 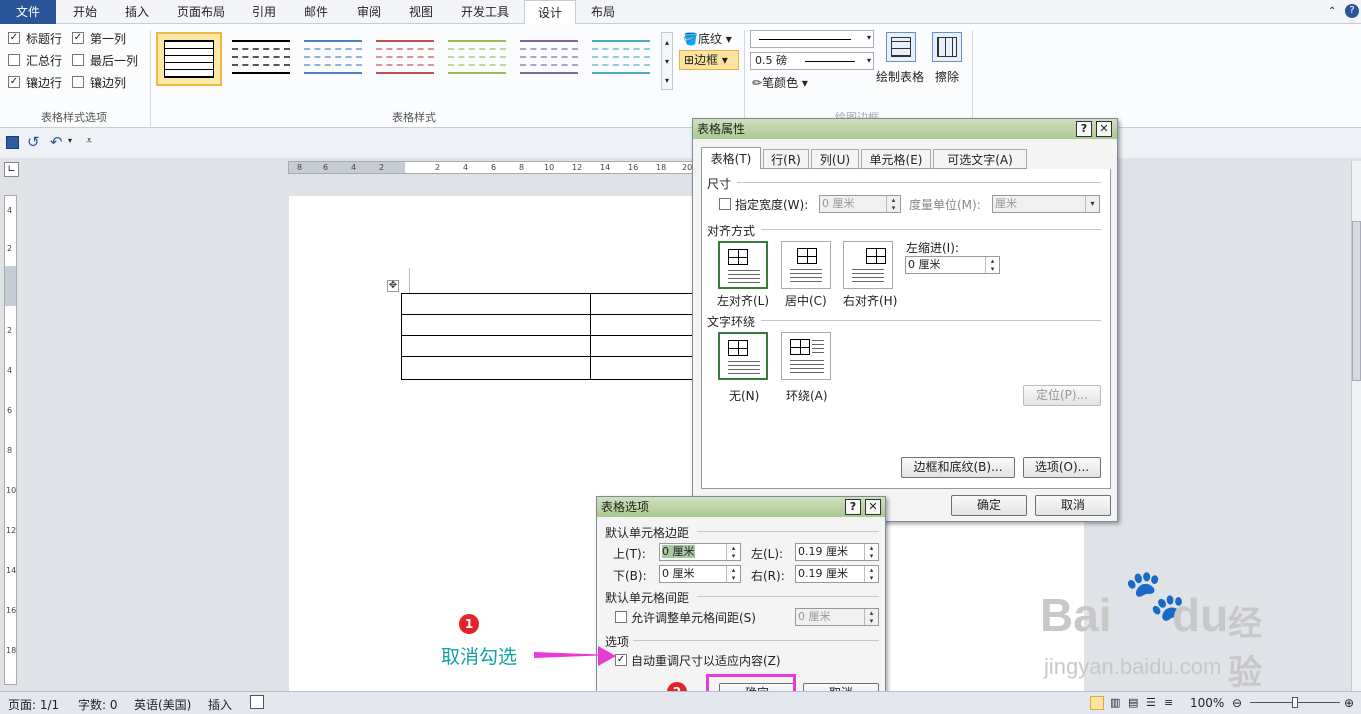 I want to click on banded-columns-checkbox, so click(x=78, y=82).